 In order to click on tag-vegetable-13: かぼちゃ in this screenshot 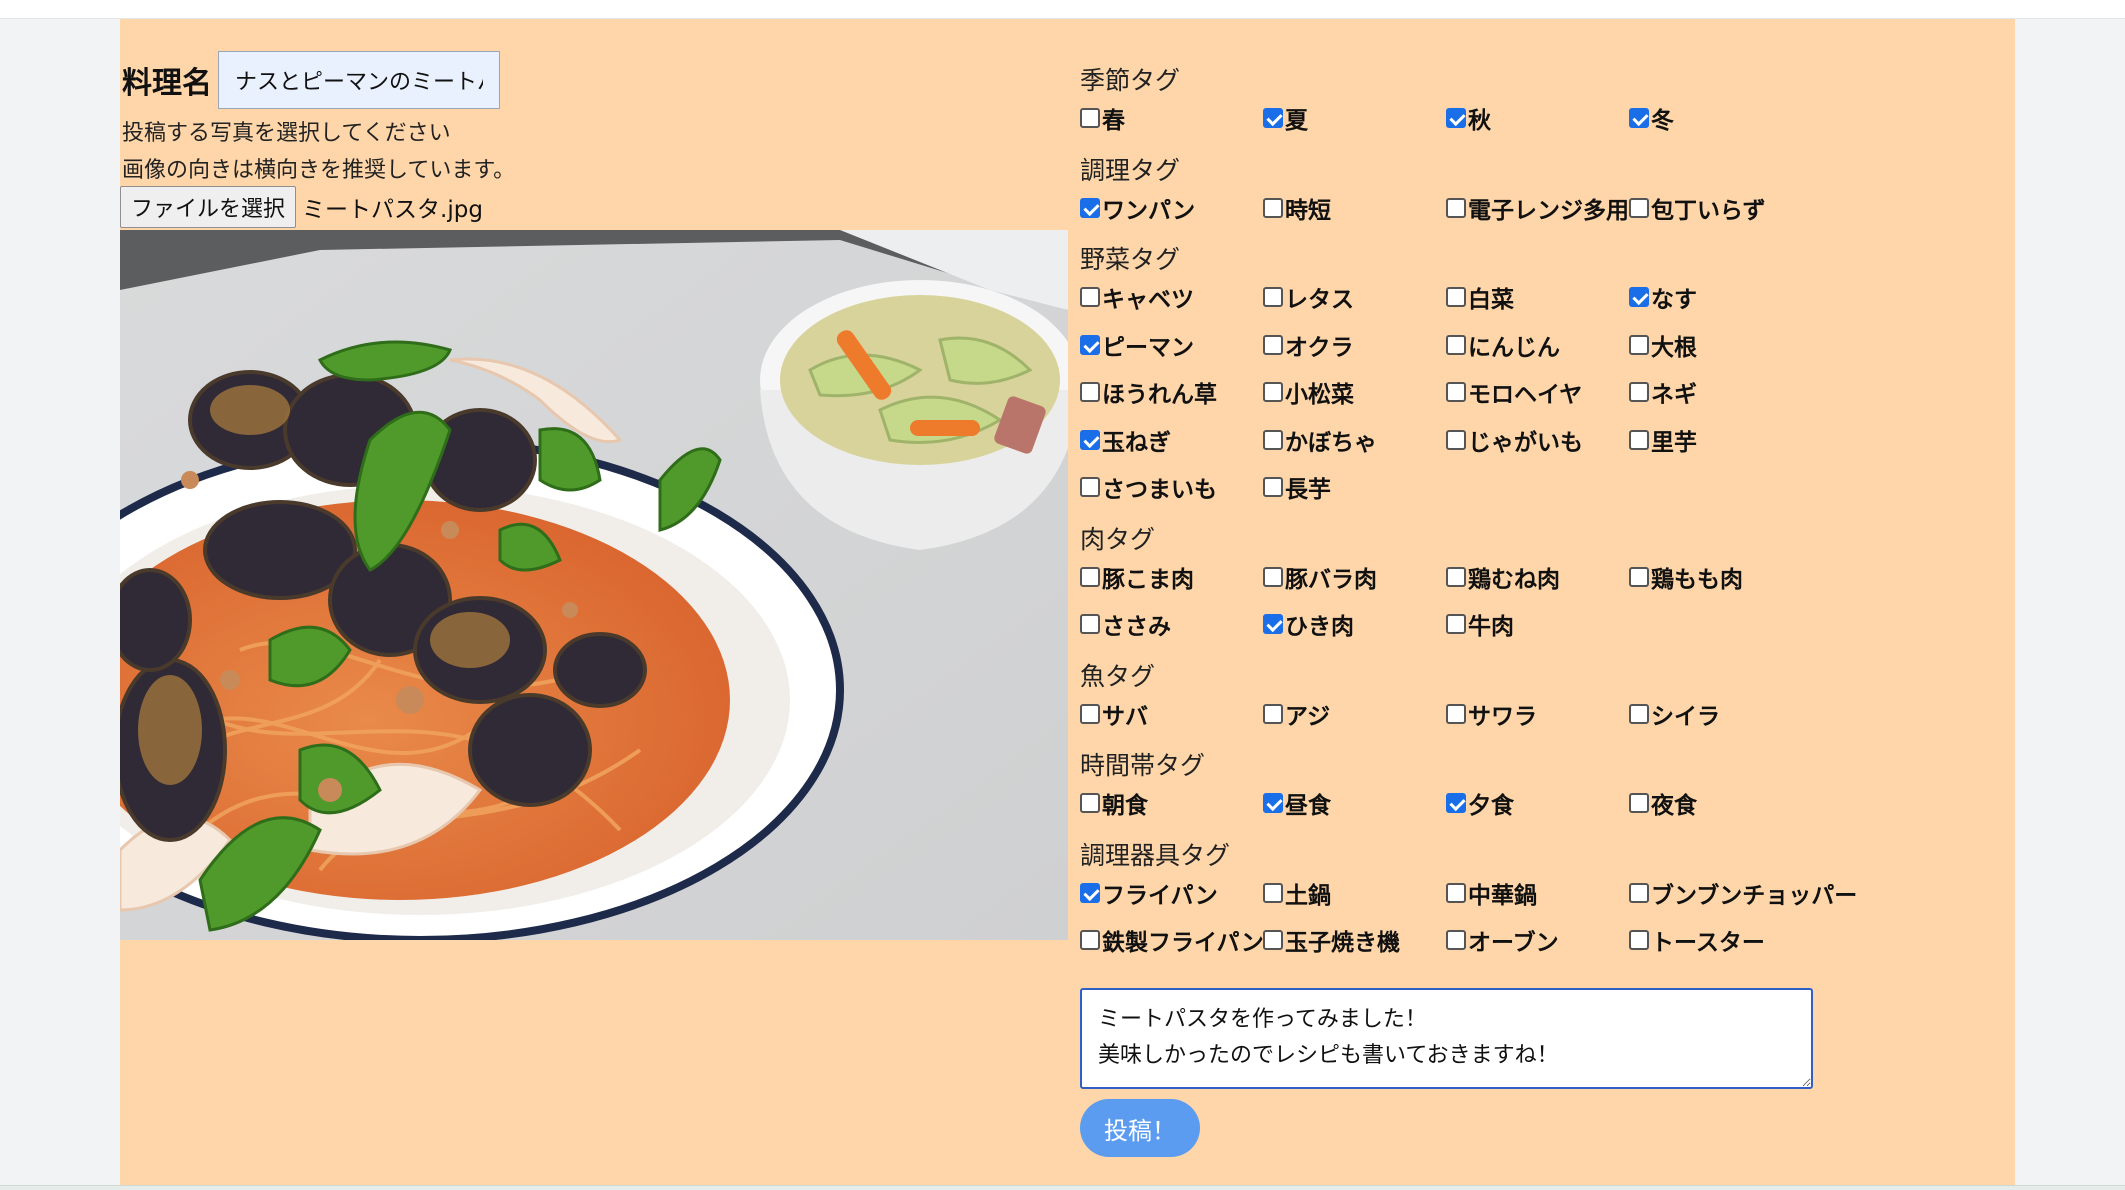, I will do `click(1320, 440)`.